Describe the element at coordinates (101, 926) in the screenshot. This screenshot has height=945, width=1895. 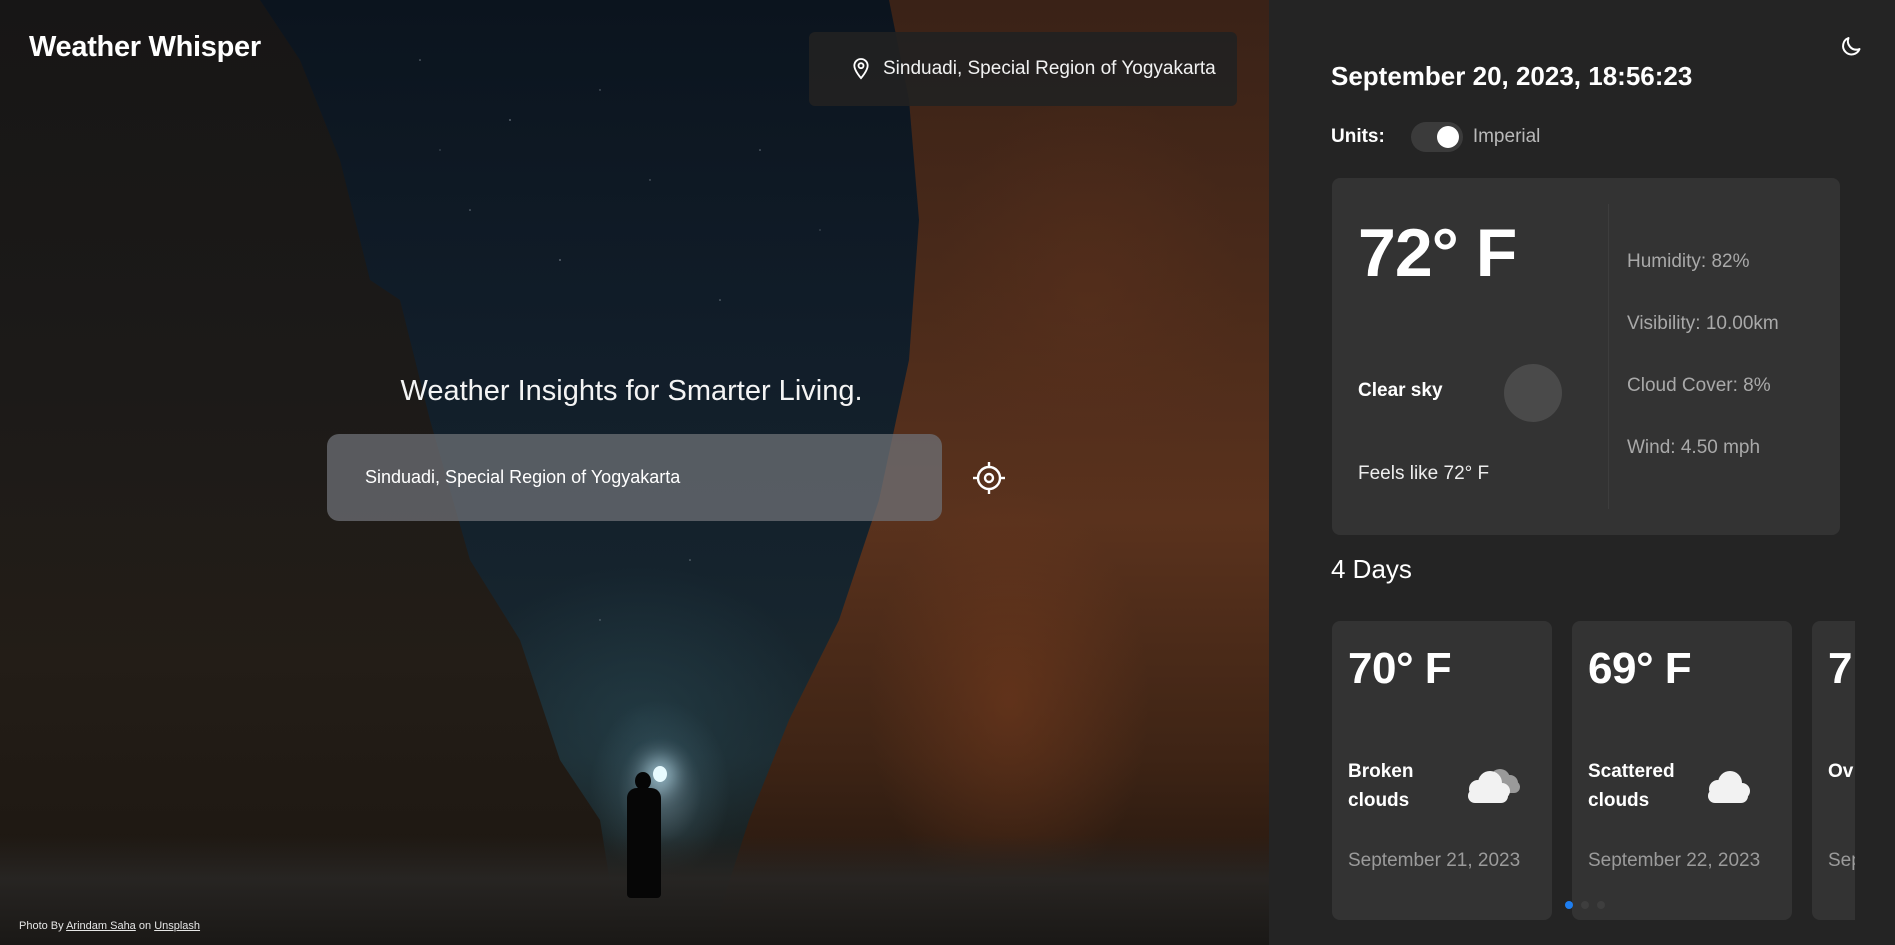
I see `credit-author-link: Arindam Saha` at that location.